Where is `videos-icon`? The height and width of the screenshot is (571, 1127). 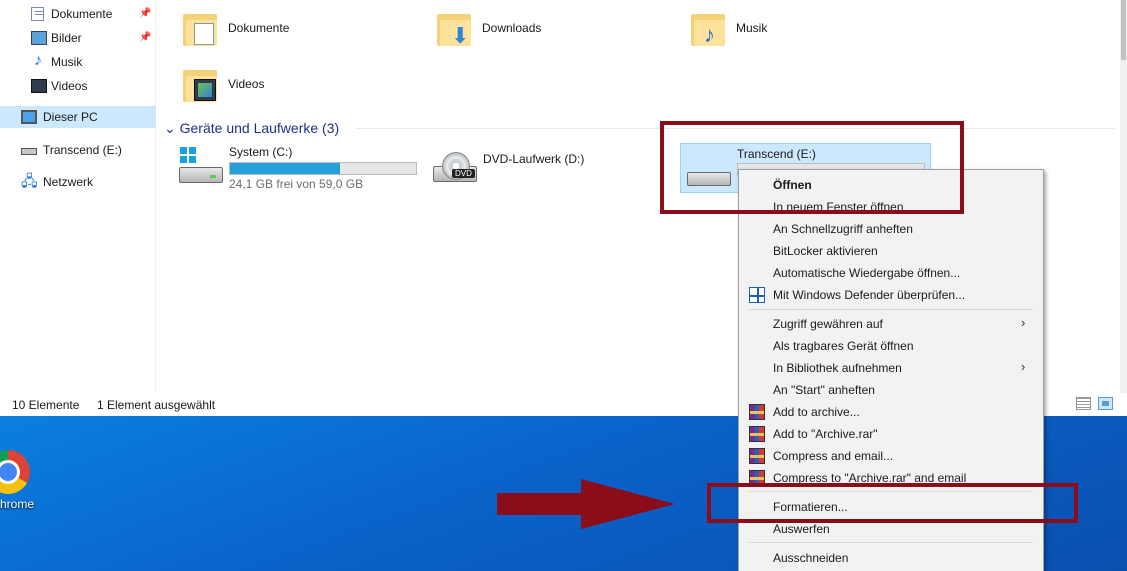
videos-icon is located at coordinates (39, 86).